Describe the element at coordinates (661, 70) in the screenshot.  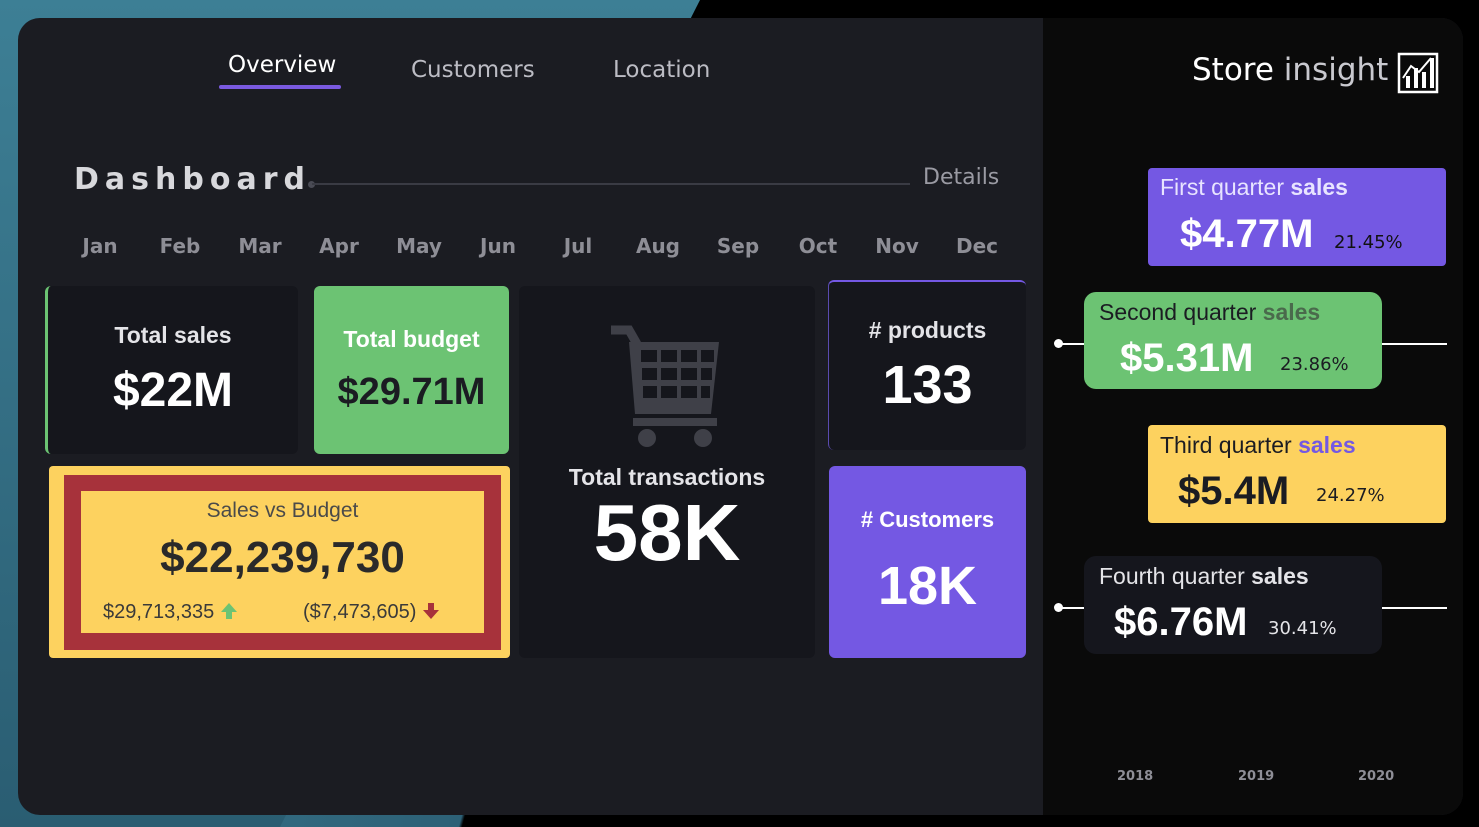
I see `tab-location: Location` at that location.